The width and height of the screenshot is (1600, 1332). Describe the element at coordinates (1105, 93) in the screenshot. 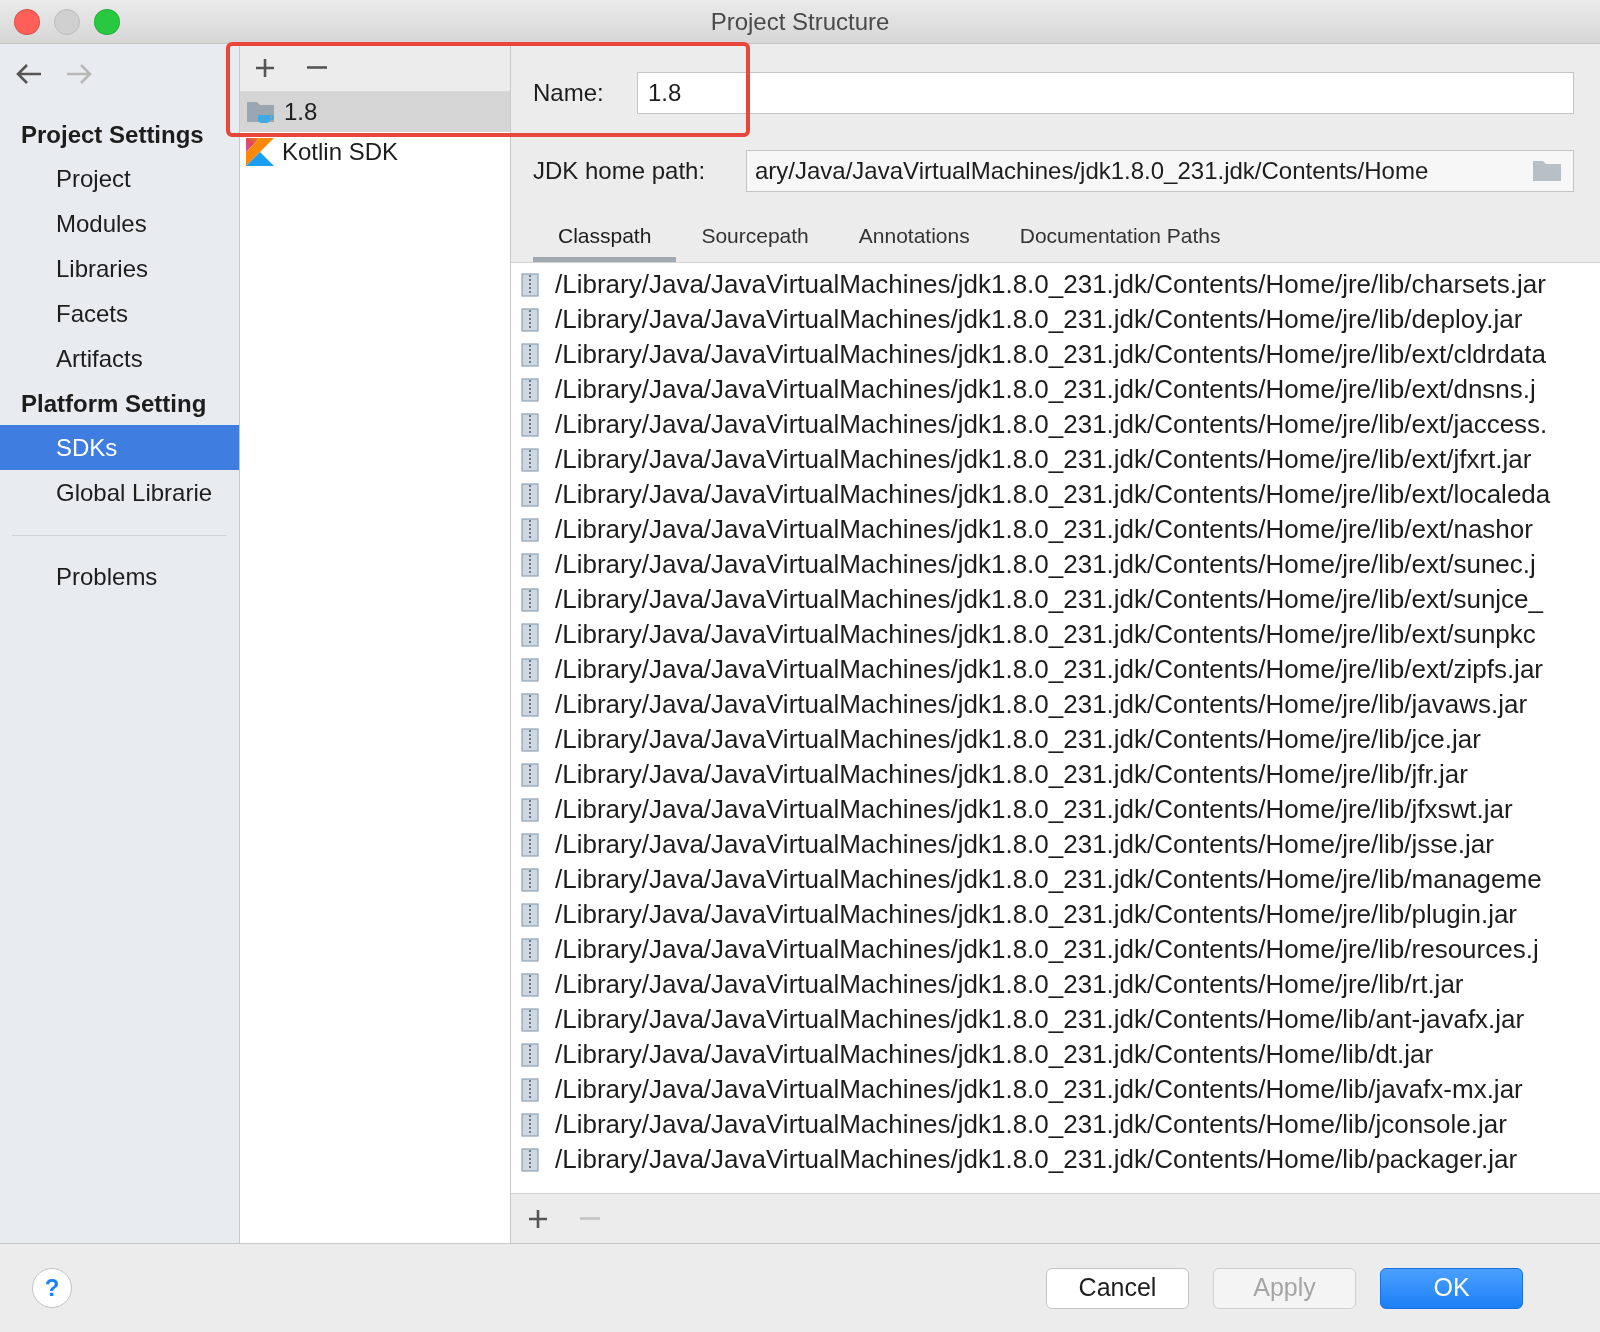

I see `name-field: 1.8` at that location.